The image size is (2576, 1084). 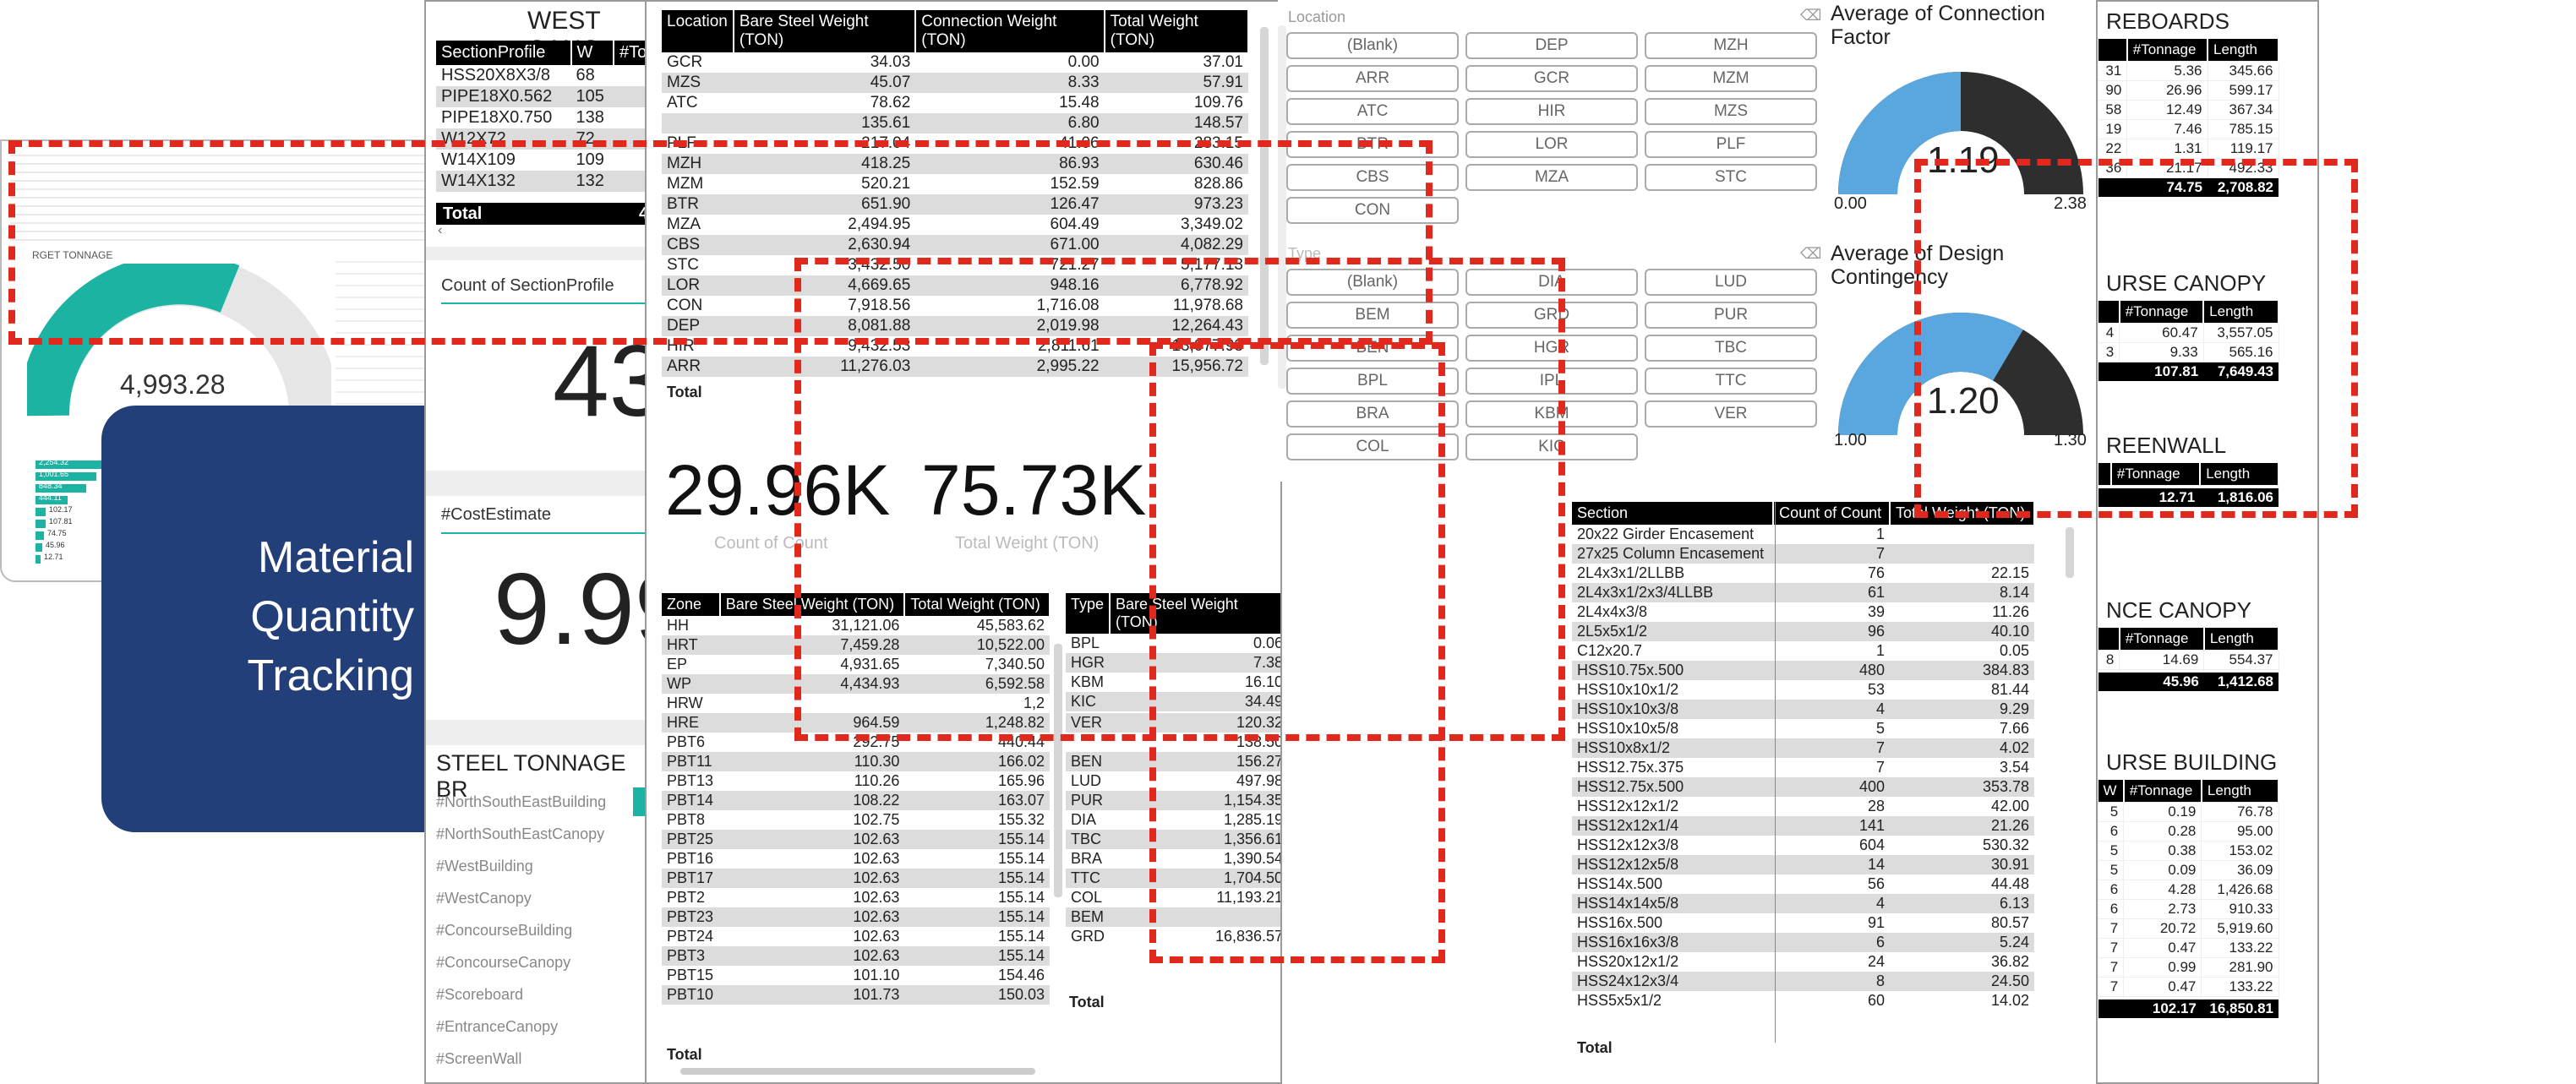 I want to click on eraser-icon: ⌫, so click(x=1810, y=16).